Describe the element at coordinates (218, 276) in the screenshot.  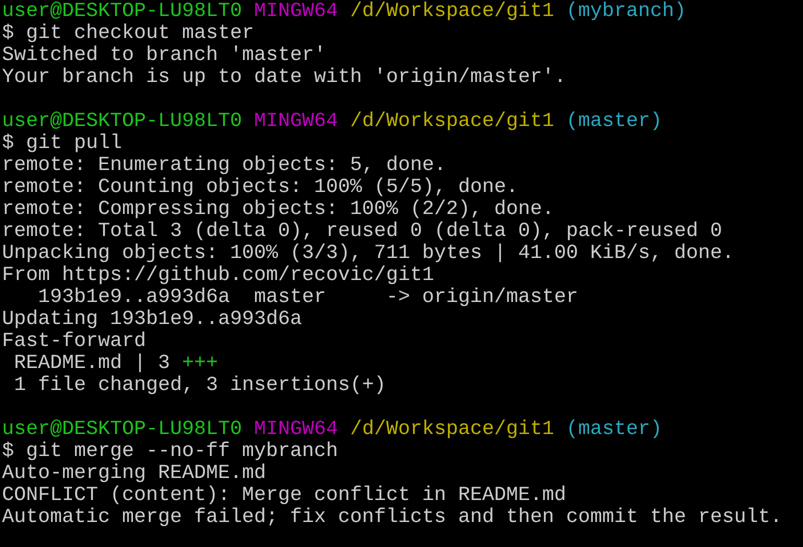
I see `terminal-text: From https://github.com/recovic/git1` at that location.